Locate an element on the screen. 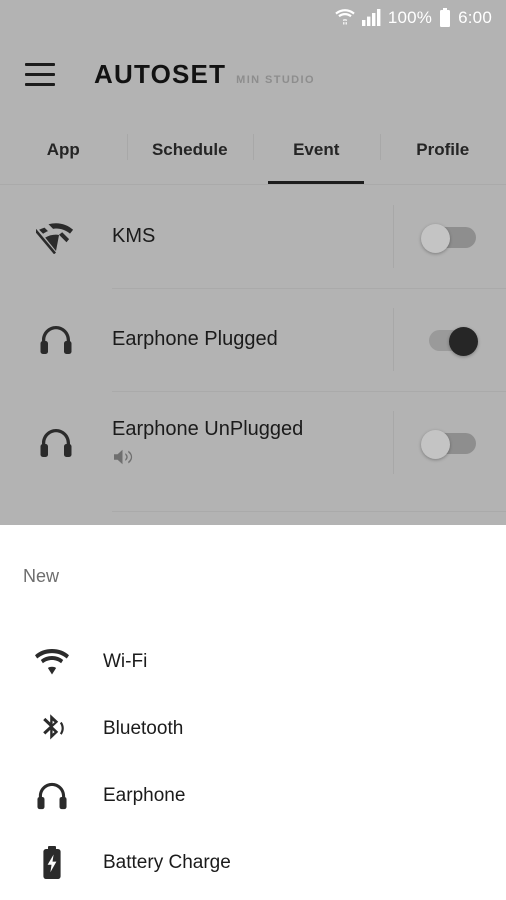 The image size is (506, 900). battery-full-icon is located at coordinates (445, 17).